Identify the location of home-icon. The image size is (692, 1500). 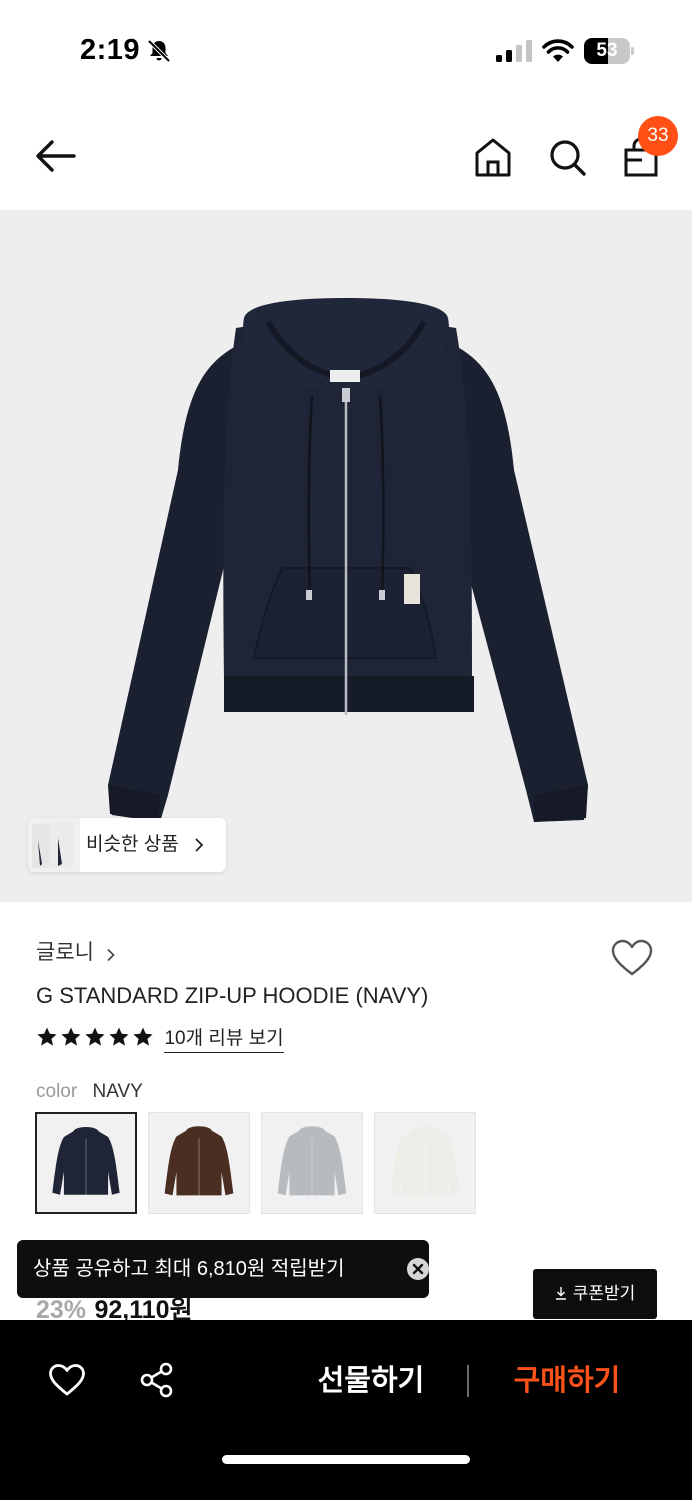
(493, 157).